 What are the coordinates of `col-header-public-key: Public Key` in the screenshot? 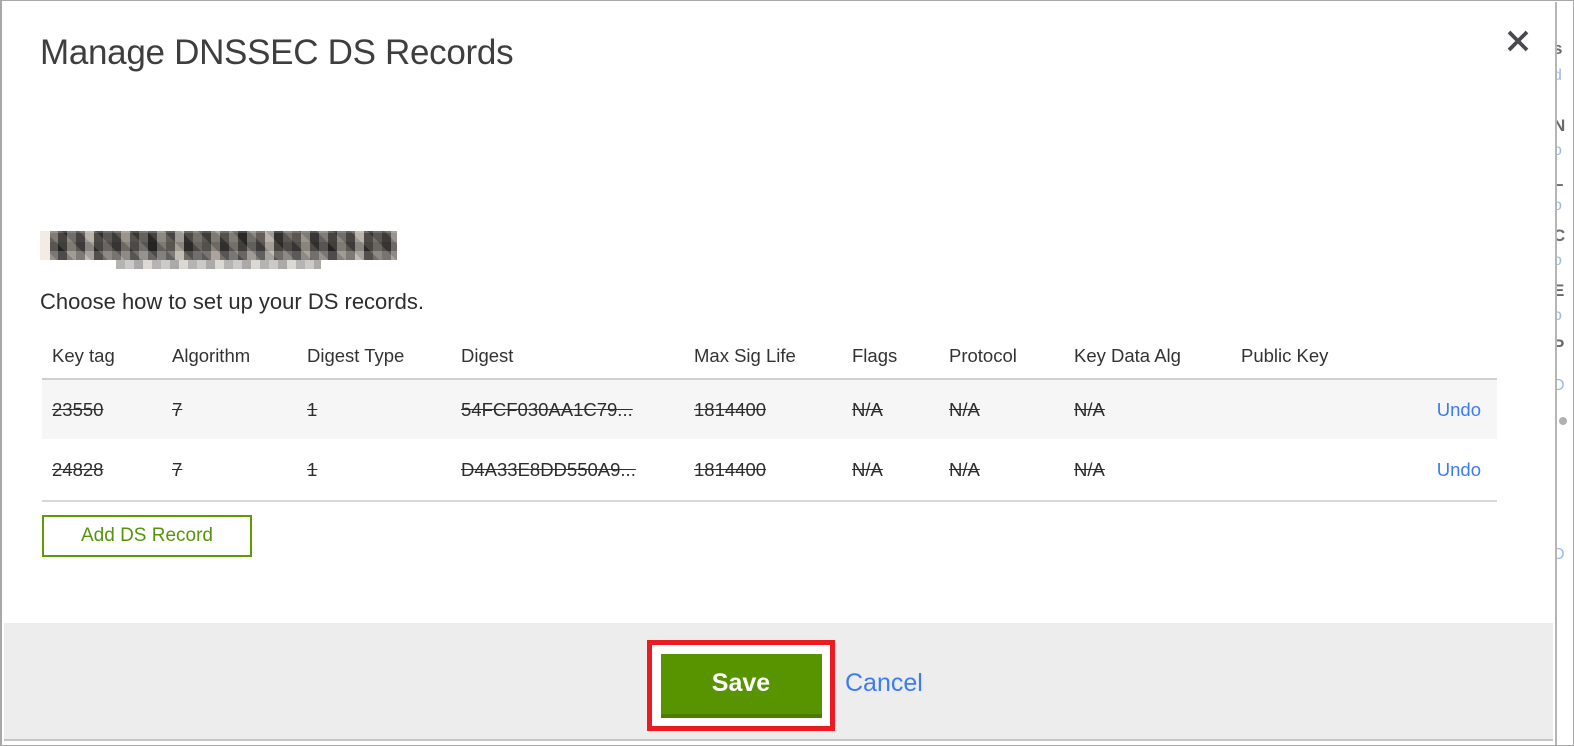 It's located at (1322, 356).